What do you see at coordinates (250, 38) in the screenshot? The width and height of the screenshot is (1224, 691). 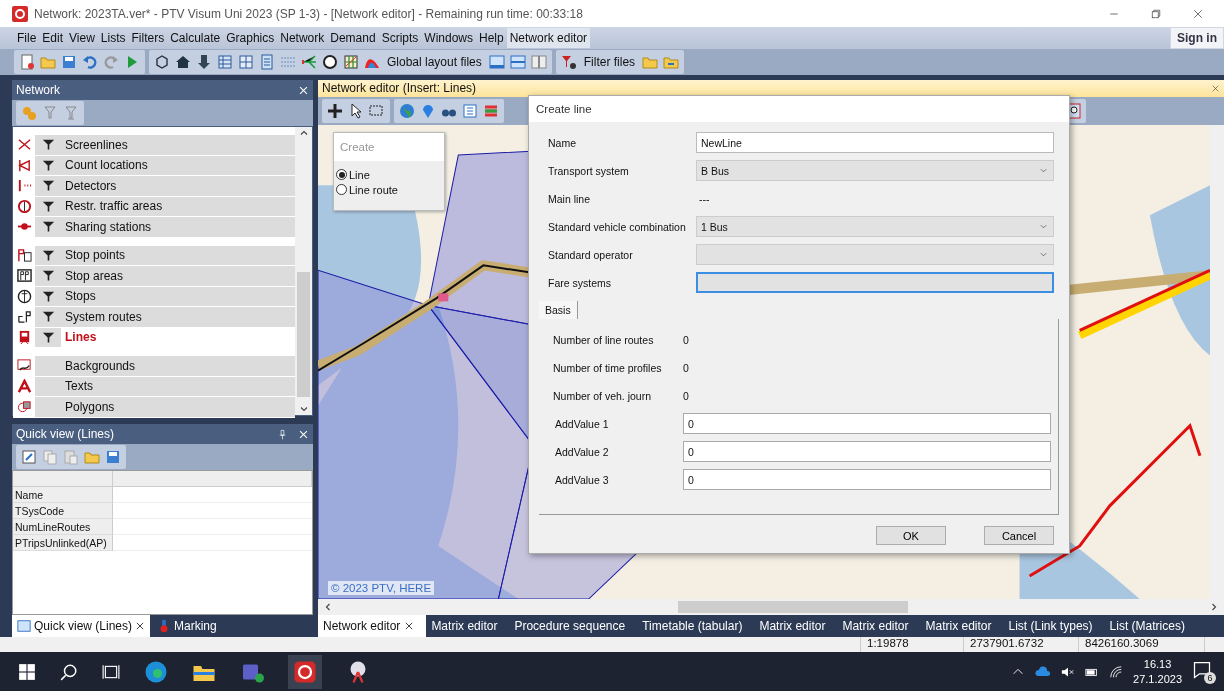 I see `menu-item: Graphics` at bounding box center [250, 38].